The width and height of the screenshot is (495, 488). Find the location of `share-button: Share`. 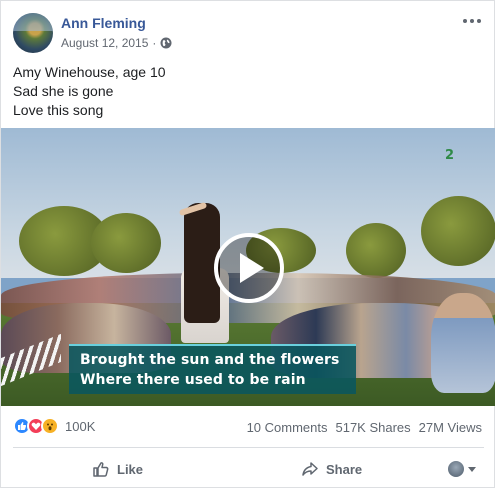

share-button: Share is located at coordinates (331, 469).